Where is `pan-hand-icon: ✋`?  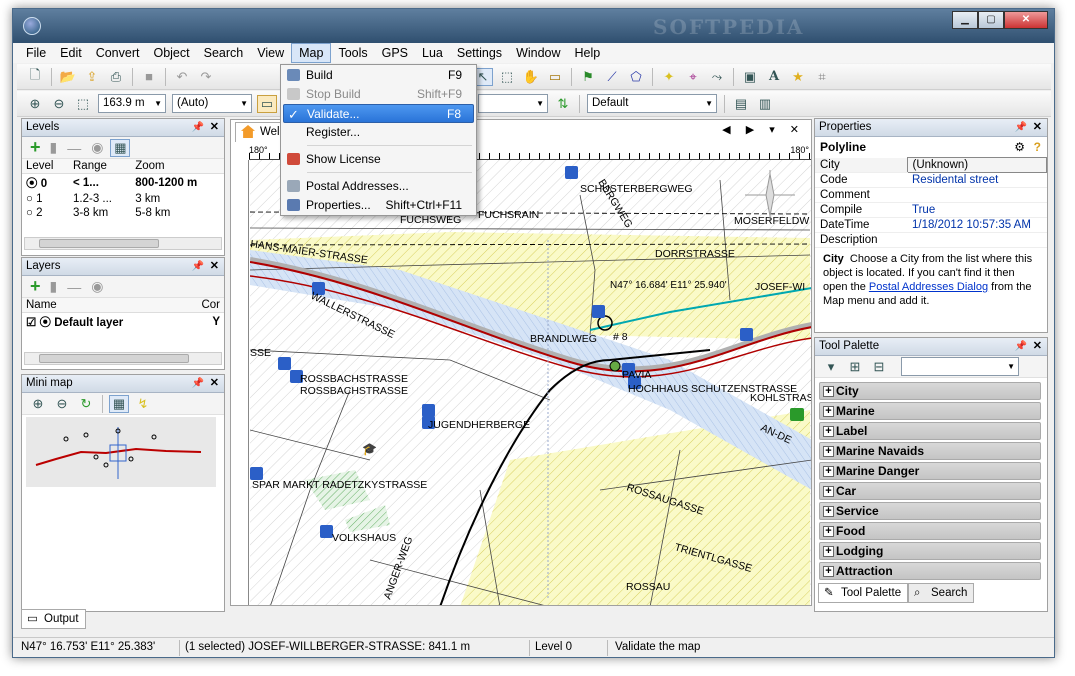
pan-hand-icon: ✋ is located at coordinates (531, 77).